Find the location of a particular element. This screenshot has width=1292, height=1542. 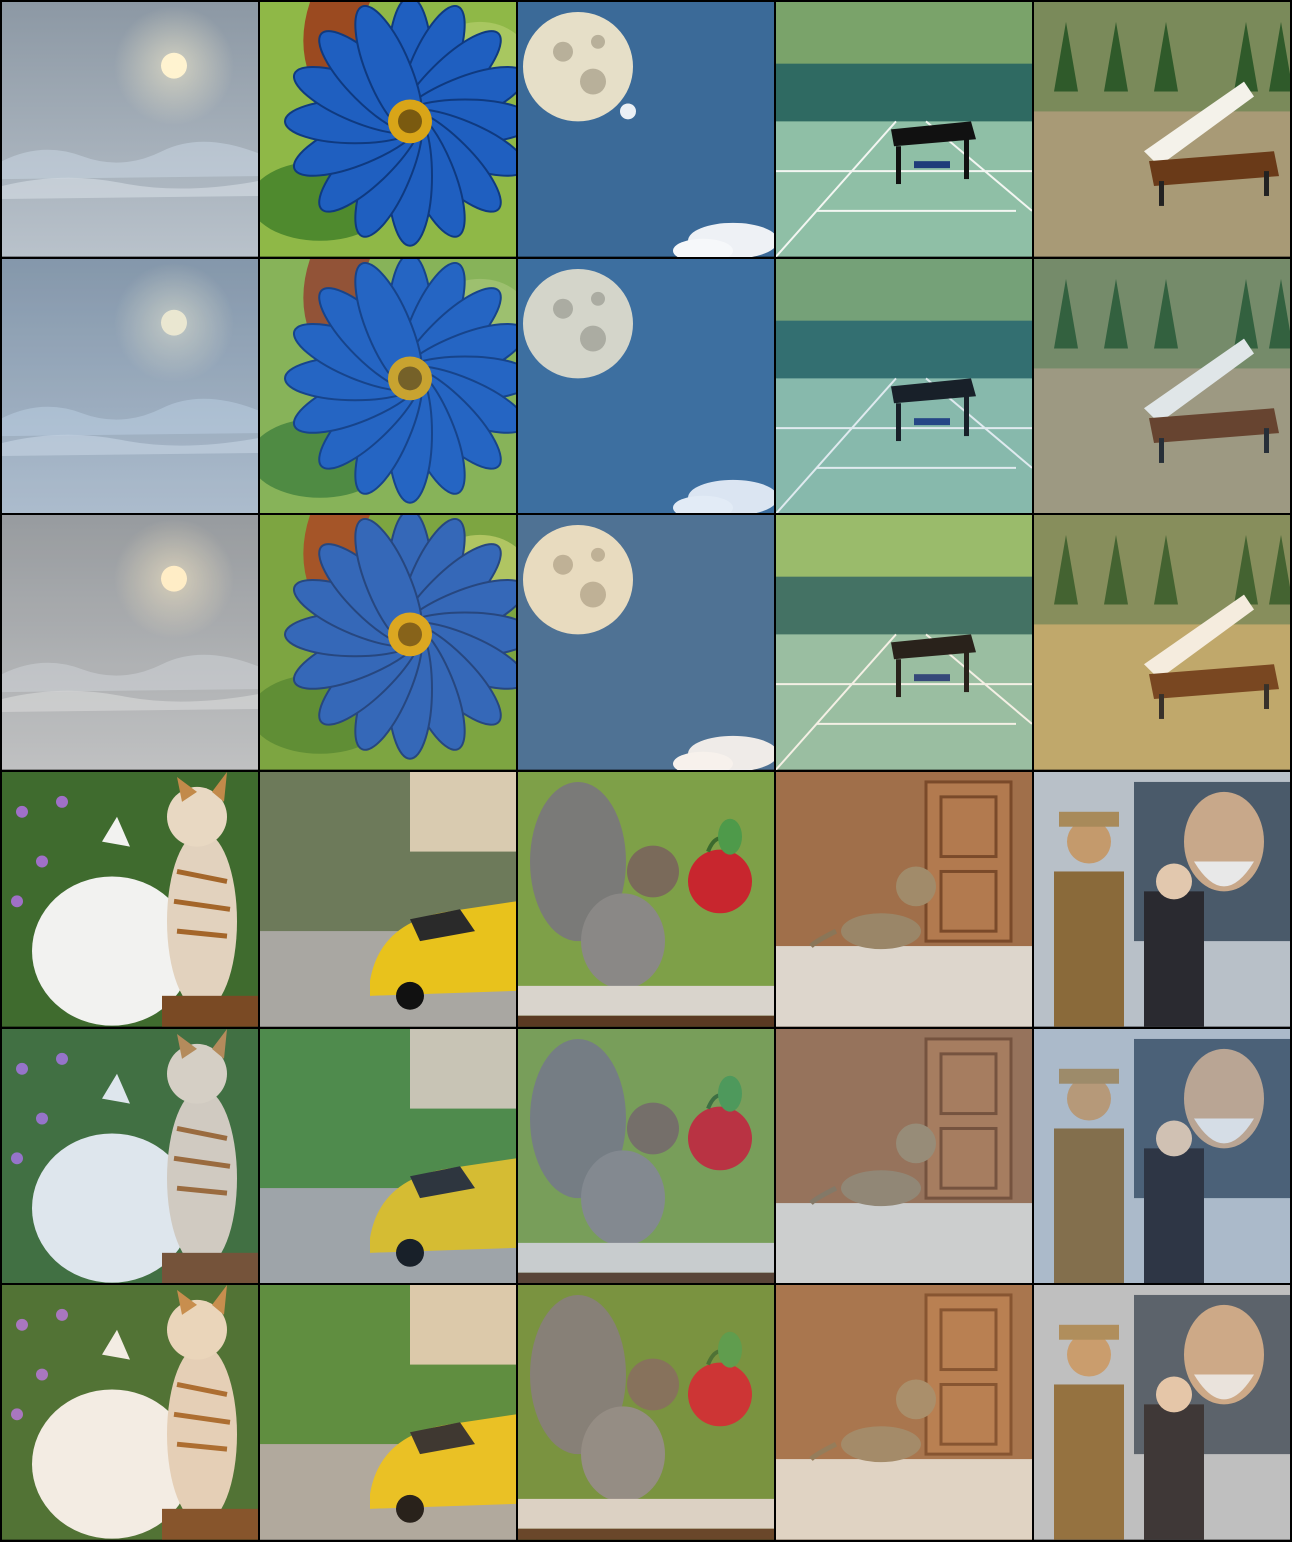

grid-cell-squirrel-apple-stylized-b is located at coordinates (646, 1412).